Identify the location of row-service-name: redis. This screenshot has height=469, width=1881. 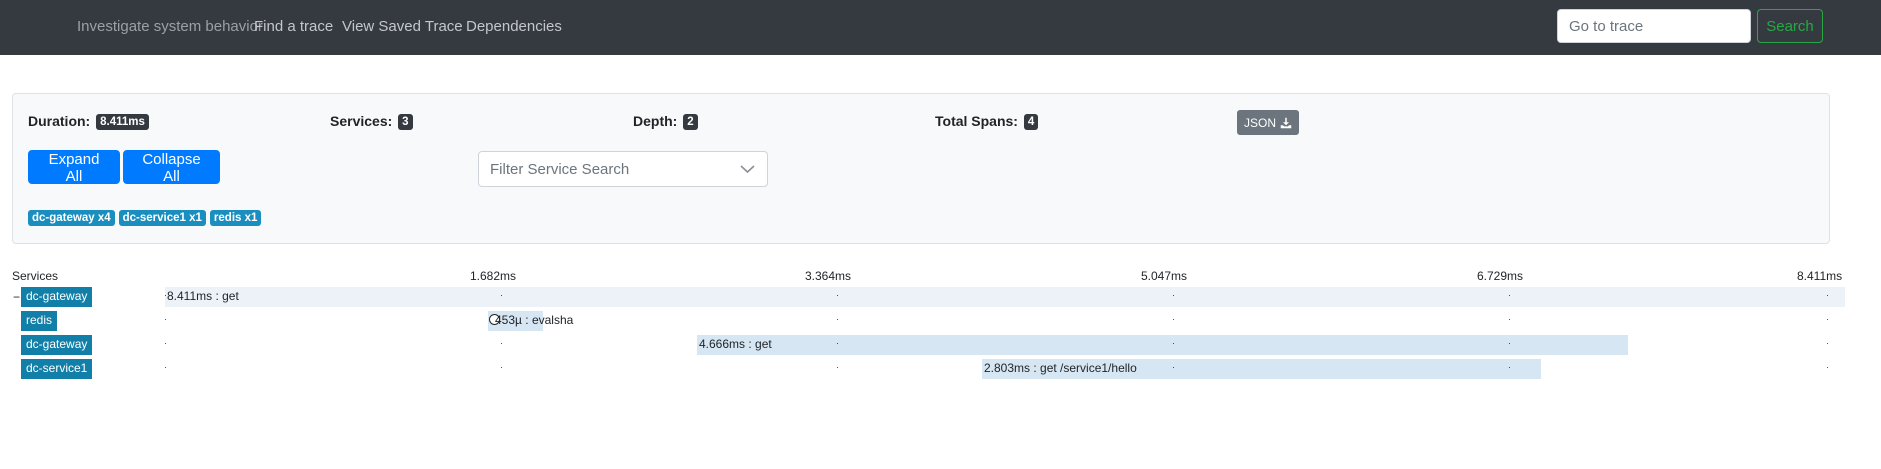
(39, 321).